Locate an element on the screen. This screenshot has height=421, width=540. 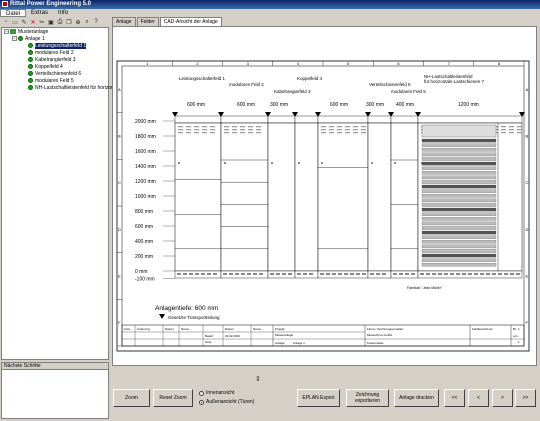
delete-icon: ✕ is located at coordinates (33, 22).